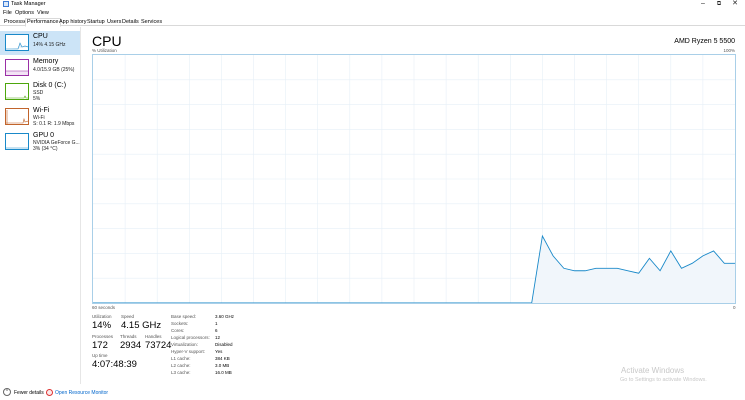 The image size is (745, 400). I want to click on title-bar: Task Manager – ⧉ ✕, so click(372, 4).